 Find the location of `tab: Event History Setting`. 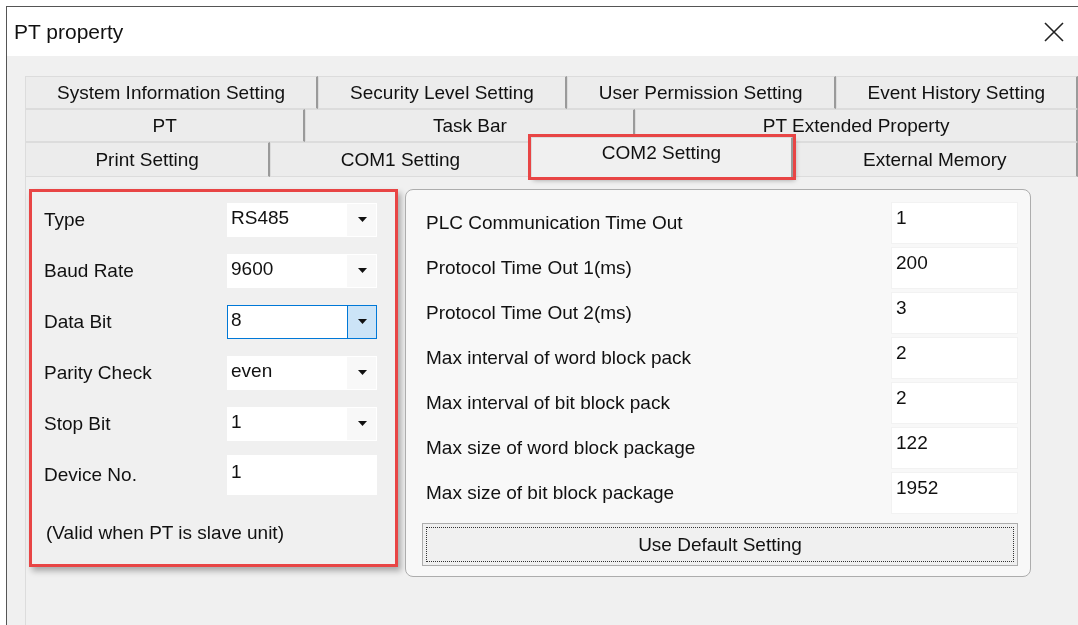

tab: Event History Setting is located at coordinates (956, 92).